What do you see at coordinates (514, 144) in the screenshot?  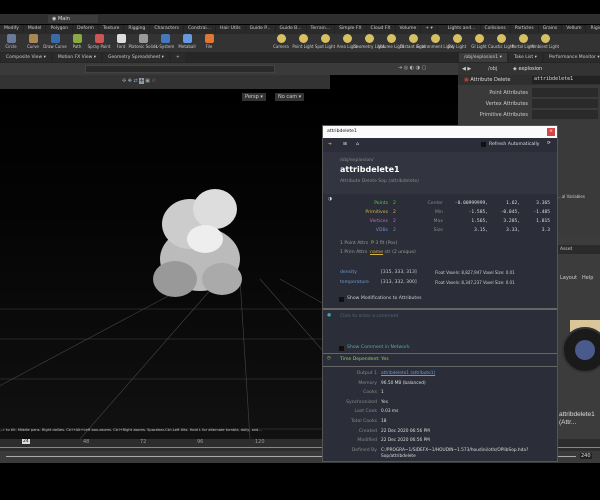 I see `refresh-label: Refresh Automatically` at bounding box center [514, 144].